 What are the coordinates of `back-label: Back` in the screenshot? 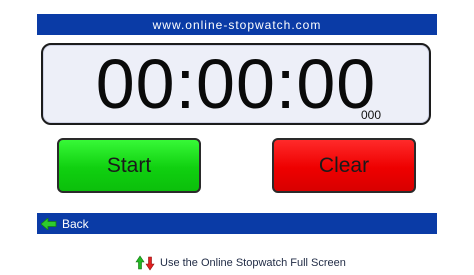 It's located at (75, 223).